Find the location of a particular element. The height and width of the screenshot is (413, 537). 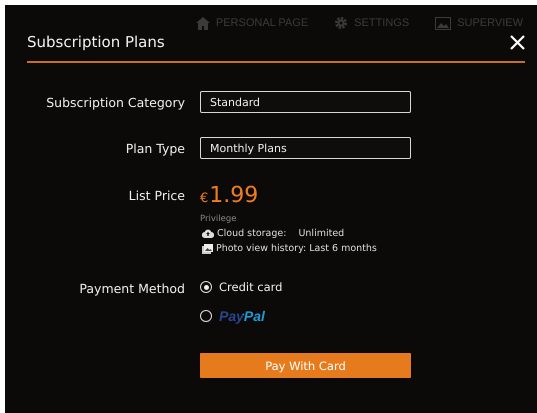

privilege-text: Cloud storage: is located at coordinates (251, 233).